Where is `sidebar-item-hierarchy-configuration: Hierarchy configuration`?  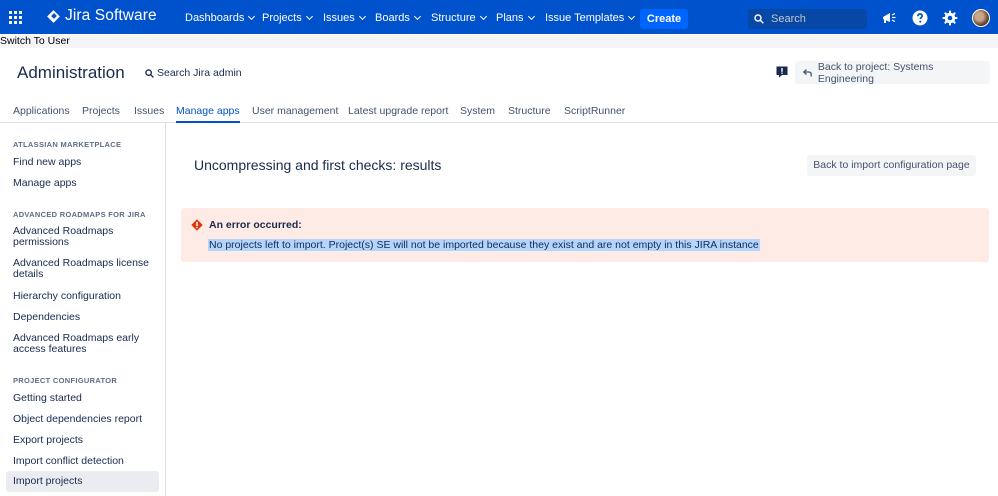 sidebar-item-hierarchy-configuration: Hierarchy configuration is located at coordinates (83, 296).